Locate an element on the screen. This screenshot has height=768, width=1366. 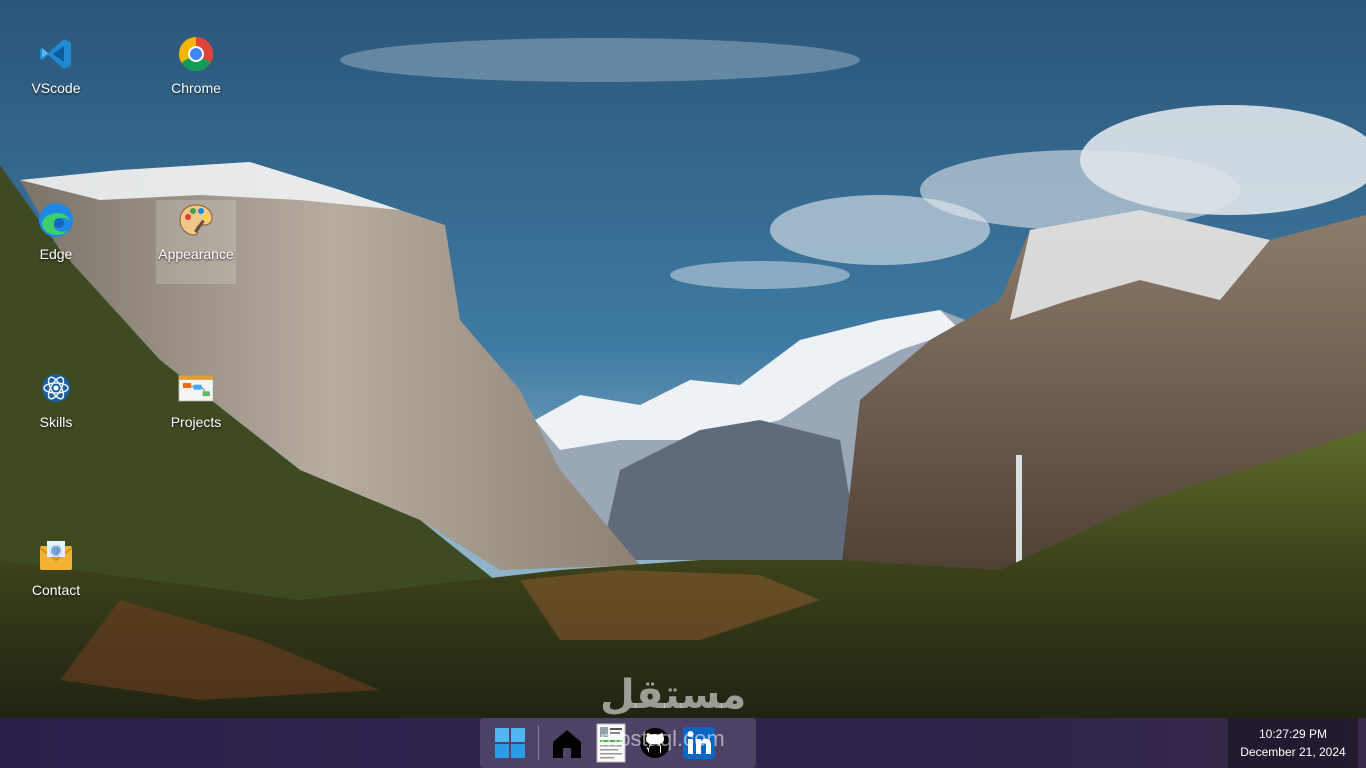
resume-document-icon is located at coordinates (611, 743).